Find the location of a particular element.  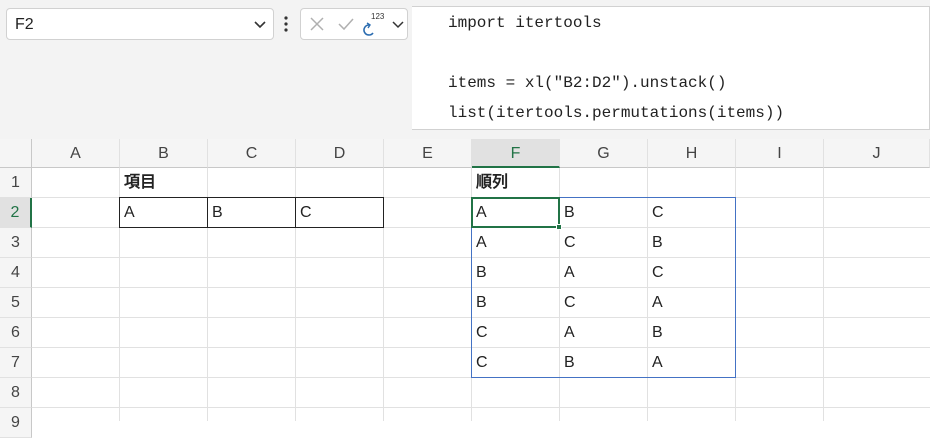

row-header-6: 6 is located at coordinates (16, 333).